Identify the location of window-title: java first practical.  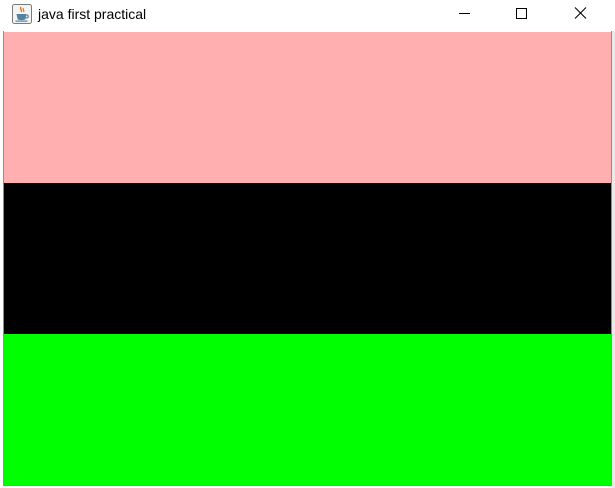
(92, 14).